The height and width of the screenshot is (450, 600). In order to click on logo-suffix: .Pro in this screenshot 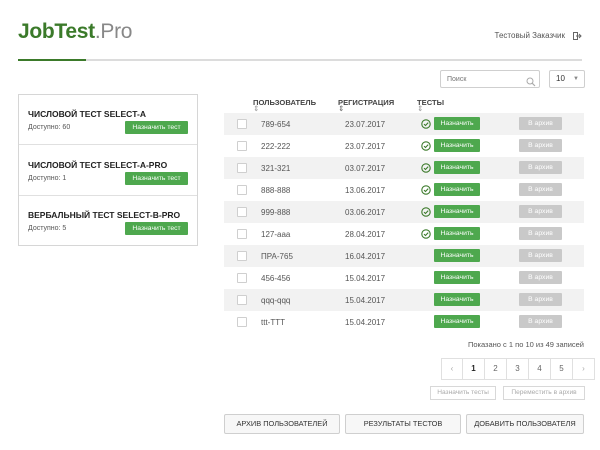, I will do `click(113, 31)`.